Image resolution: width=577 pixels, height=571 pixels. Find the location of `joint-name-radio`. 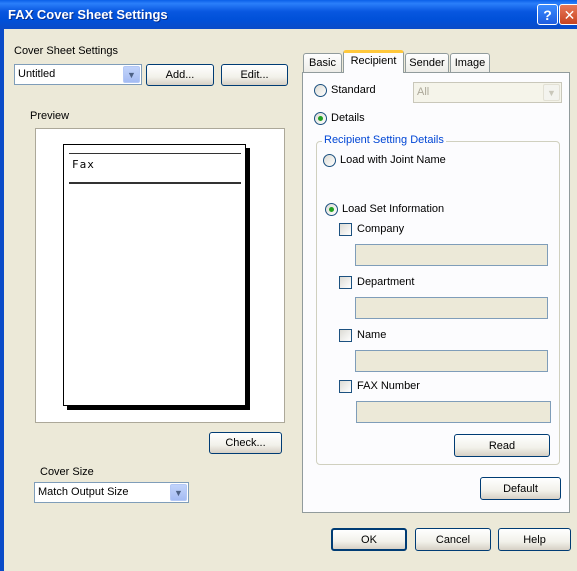

joint-name-radio is located at coordinates (329, 160).